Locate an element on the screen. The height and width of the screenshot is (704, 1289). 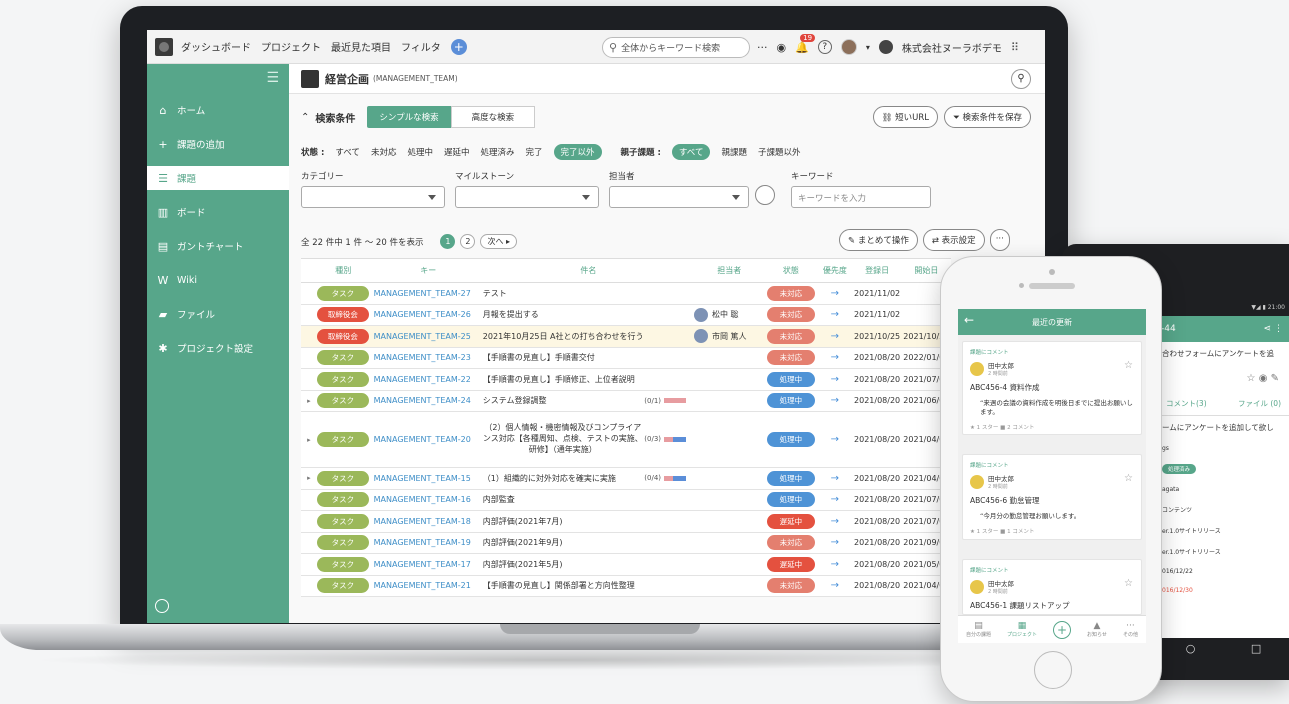
collapse-chevron-icon: ⌃ is located at coordinates (305, 117).